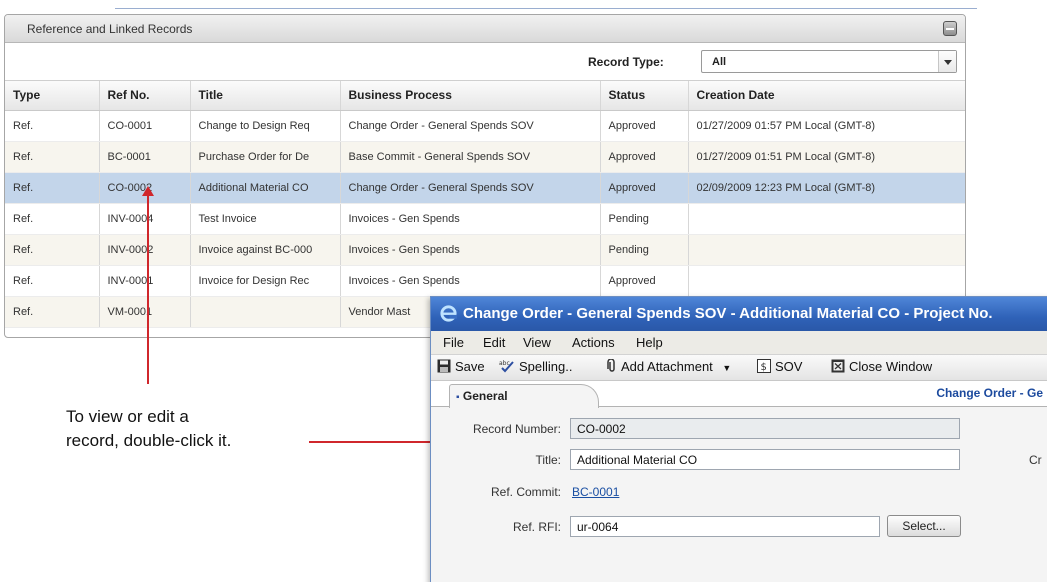  What do you see at coordinates (444, 366) in the screenshot?
I see `floppy-disk-icon` at bounding box center [444, 366].